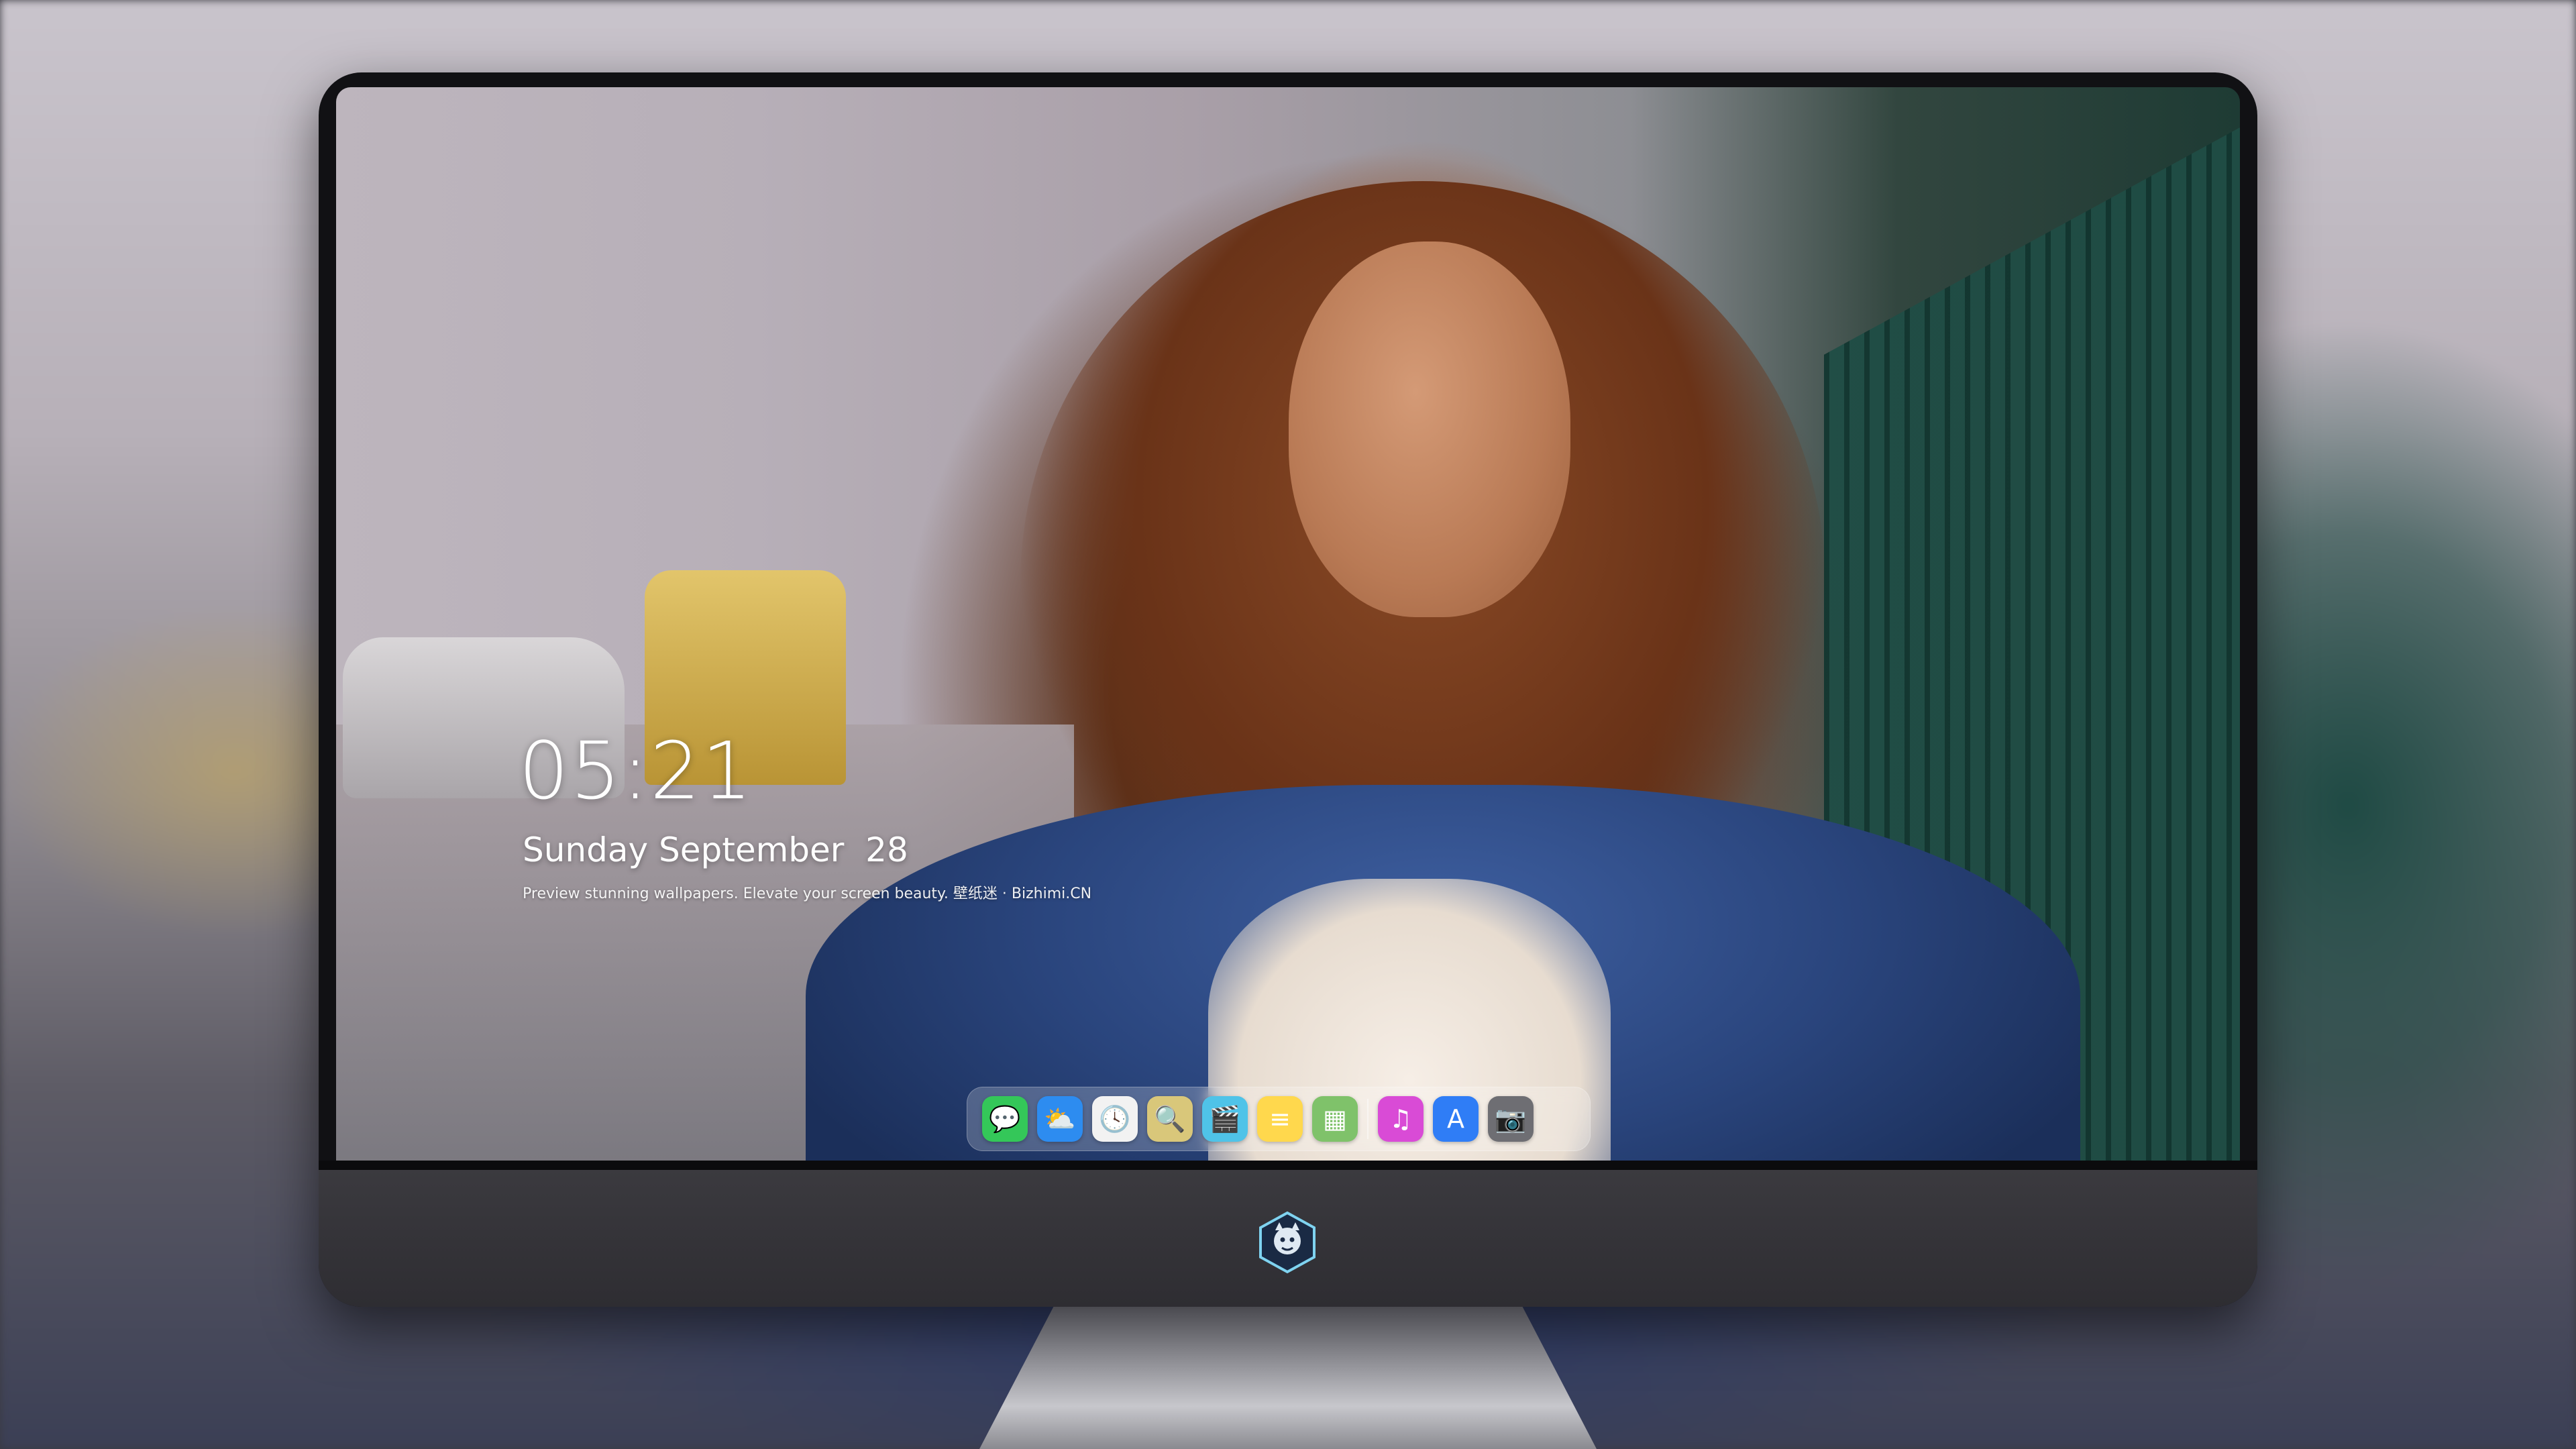  I want to click on photo-booth-icon: ▦, so click(1335, 1119).